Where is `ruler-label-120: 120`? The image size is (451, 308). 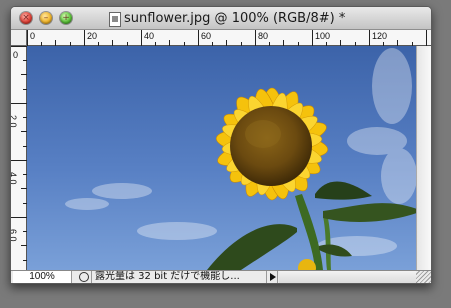
ruler-label-120: 120 is located at coordinates (379, 36).